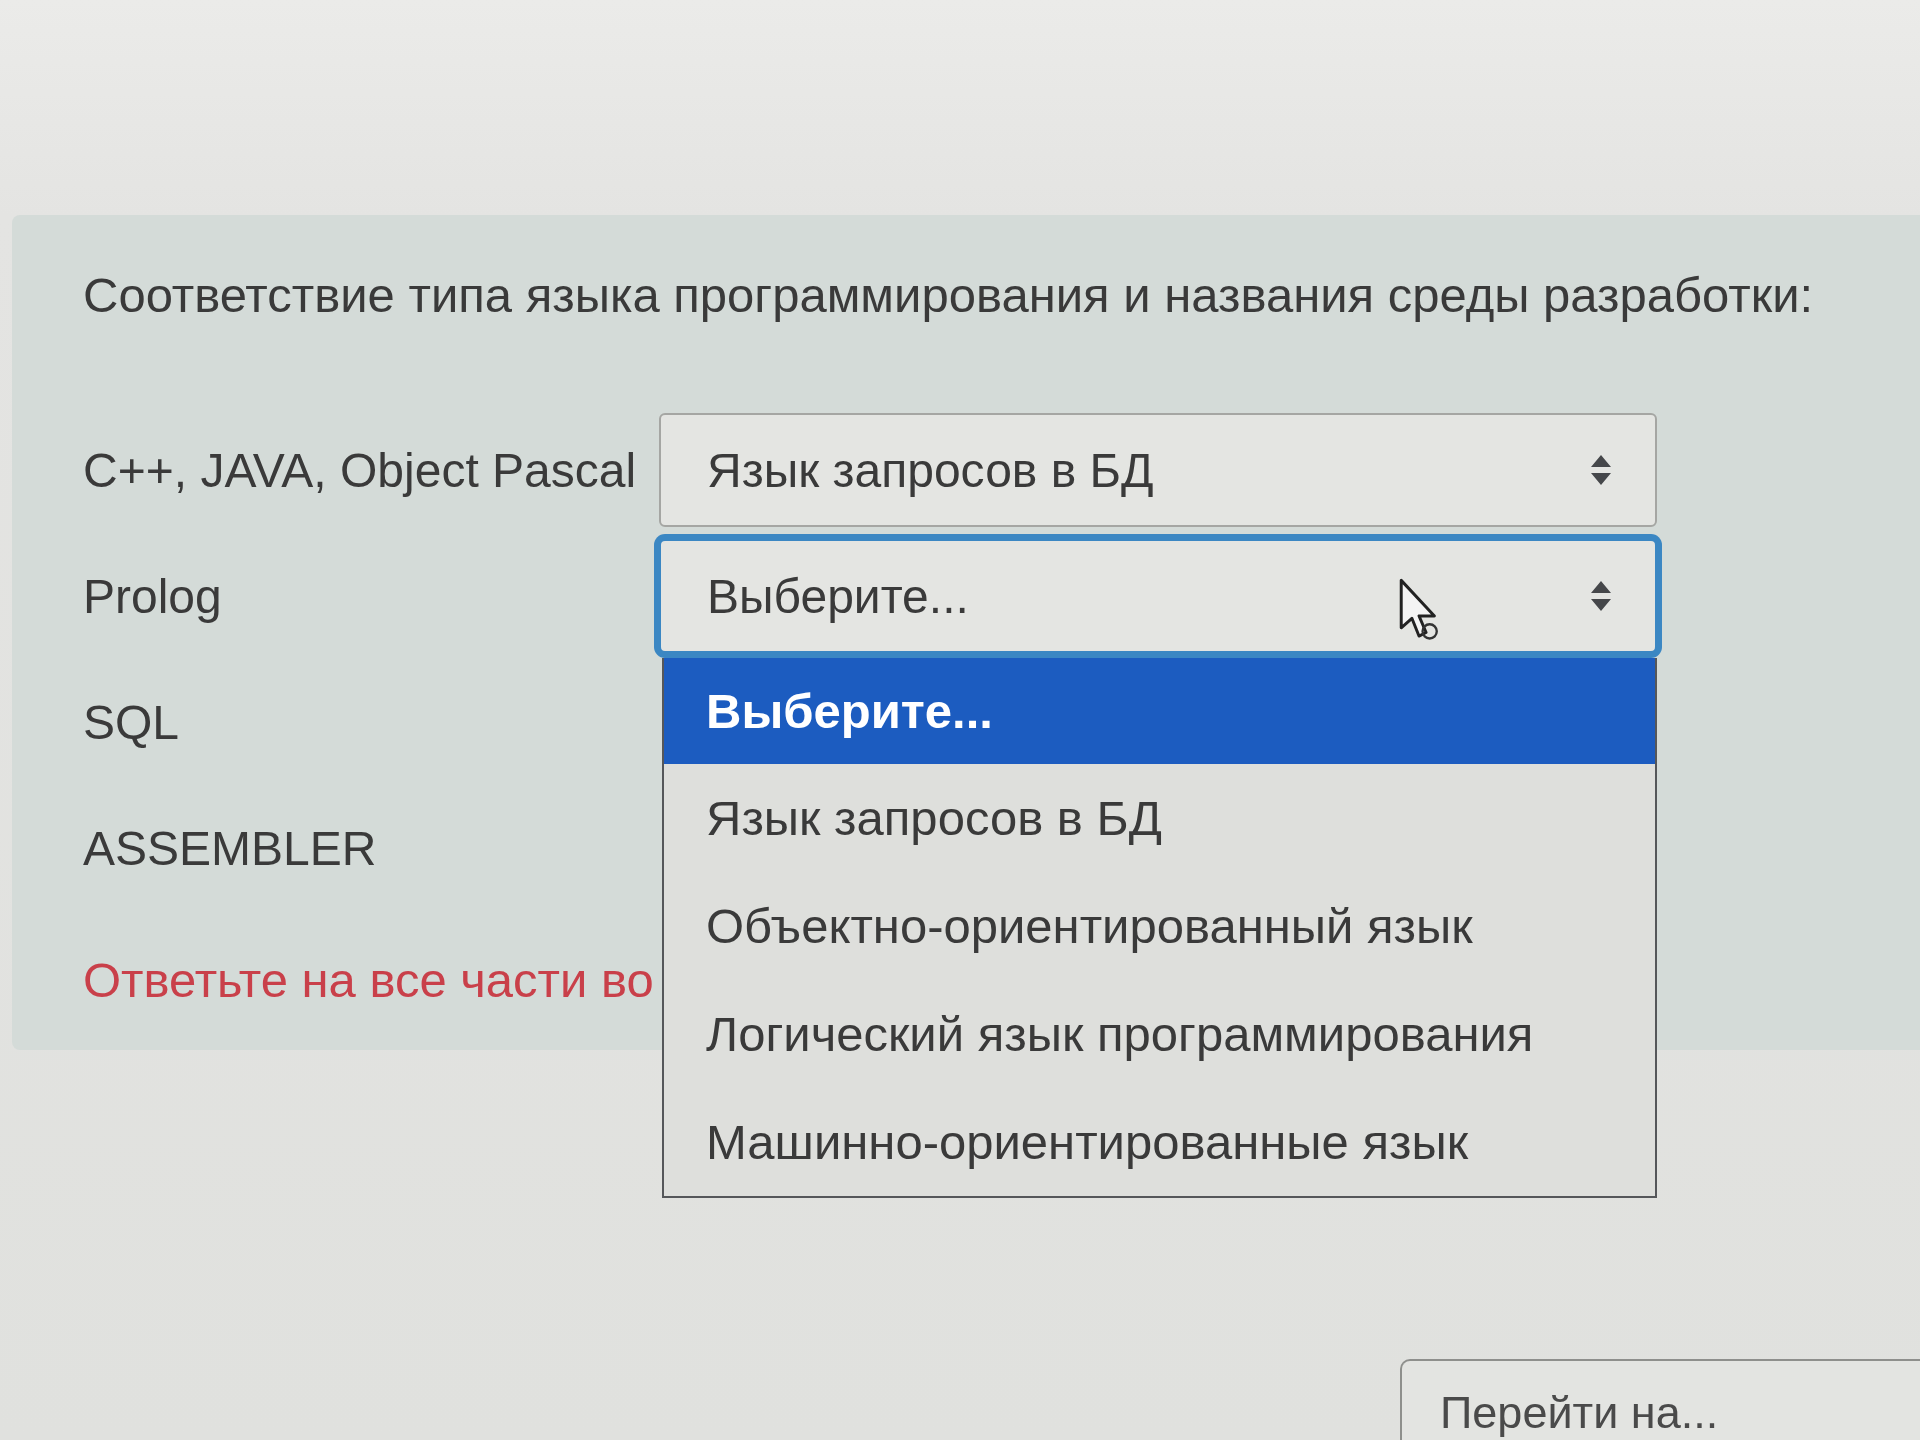 The image size is (1920, 1440). Describe the element at coordinates (131, 722) in the screenshot. I see `match-label: SQL` at that location.